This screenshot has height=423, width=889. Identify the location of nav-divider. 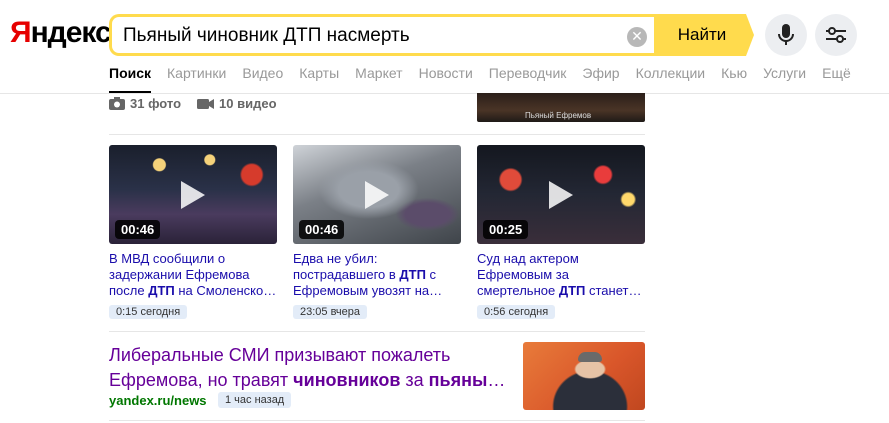
(444, 93).